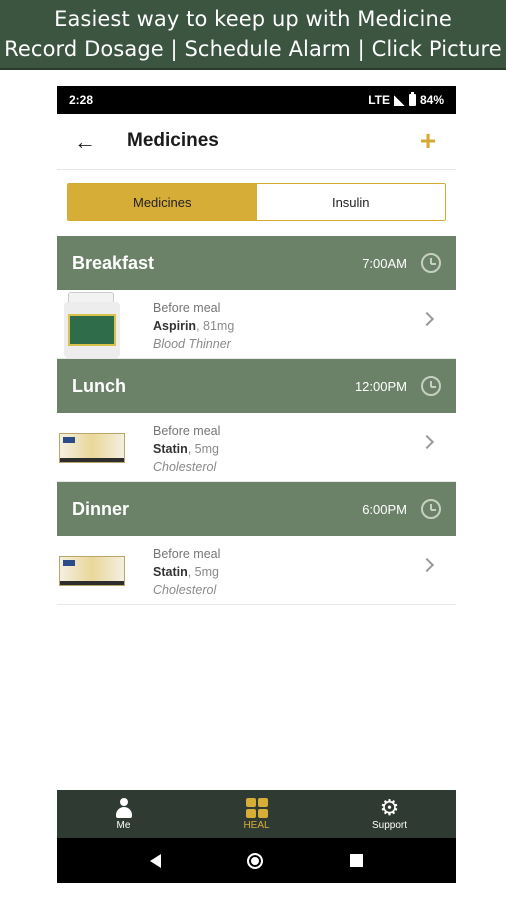 This screenshot has width=506, height=900. What do you see at coordinates (256, 825) in the screenshot?
I see `nav-label: HEAL` at bounding box center [256, 825].